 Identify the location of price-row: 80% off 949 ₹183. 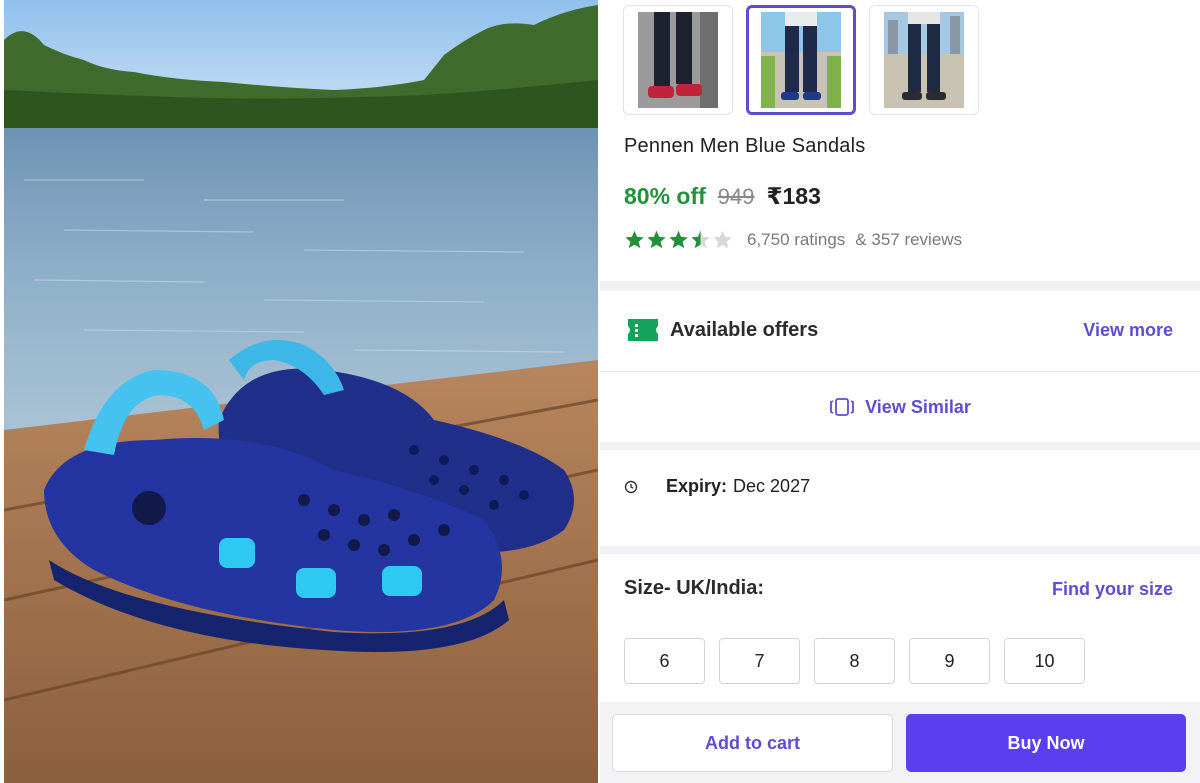
(722, 196).